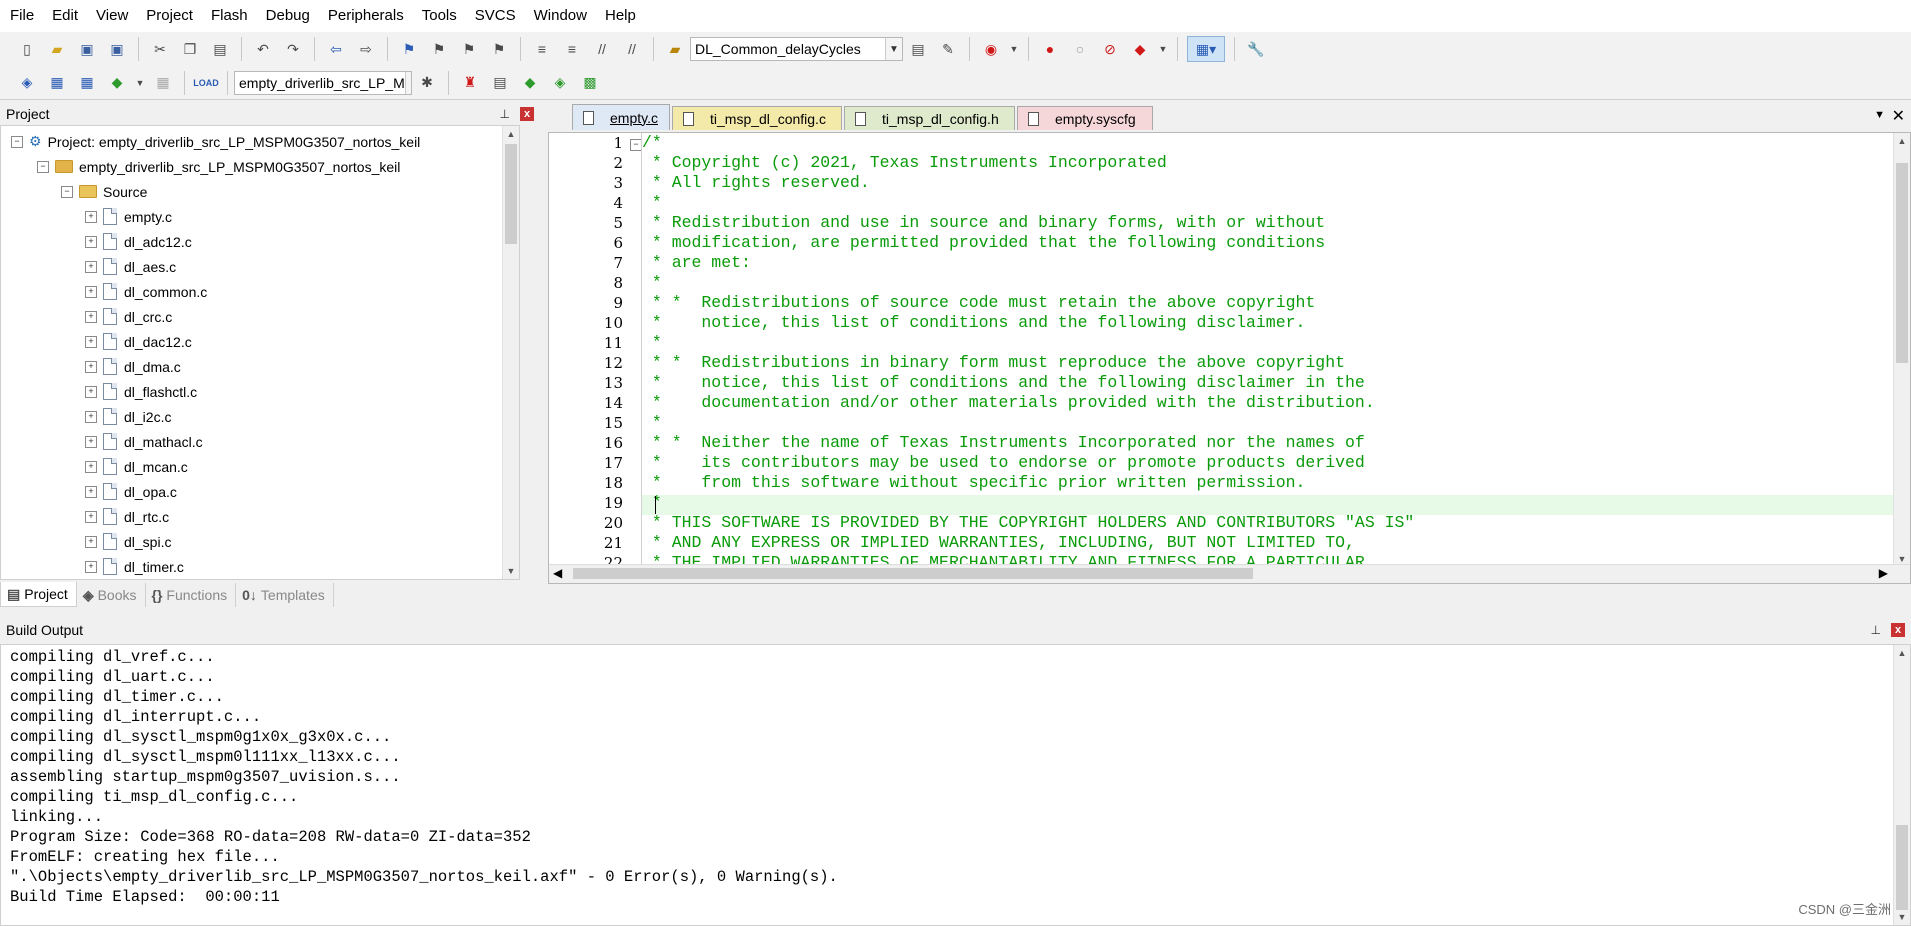  I want to click on tree-file-item: + dl_mathacl.c, so click(144, 441).